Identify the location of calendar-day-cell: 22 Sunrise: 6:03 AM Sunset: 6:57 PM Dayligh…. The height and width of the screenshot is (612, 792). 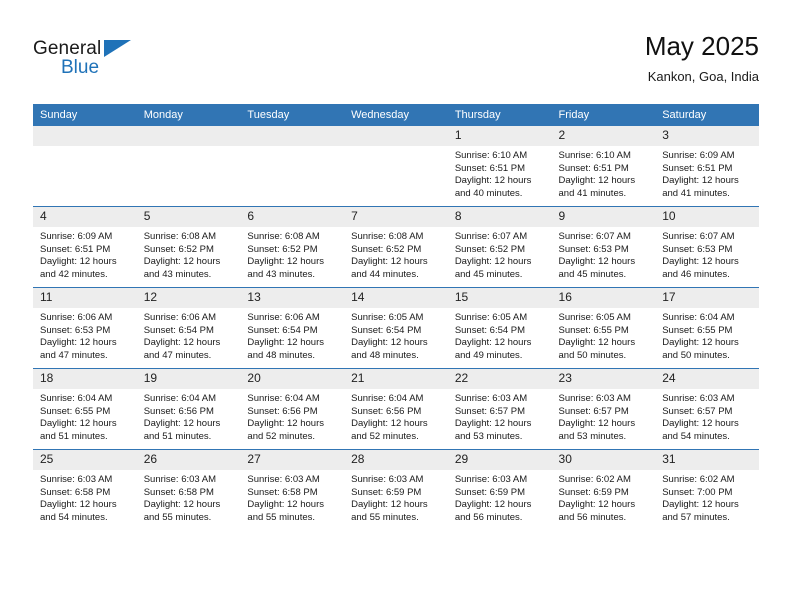
(499, 409).